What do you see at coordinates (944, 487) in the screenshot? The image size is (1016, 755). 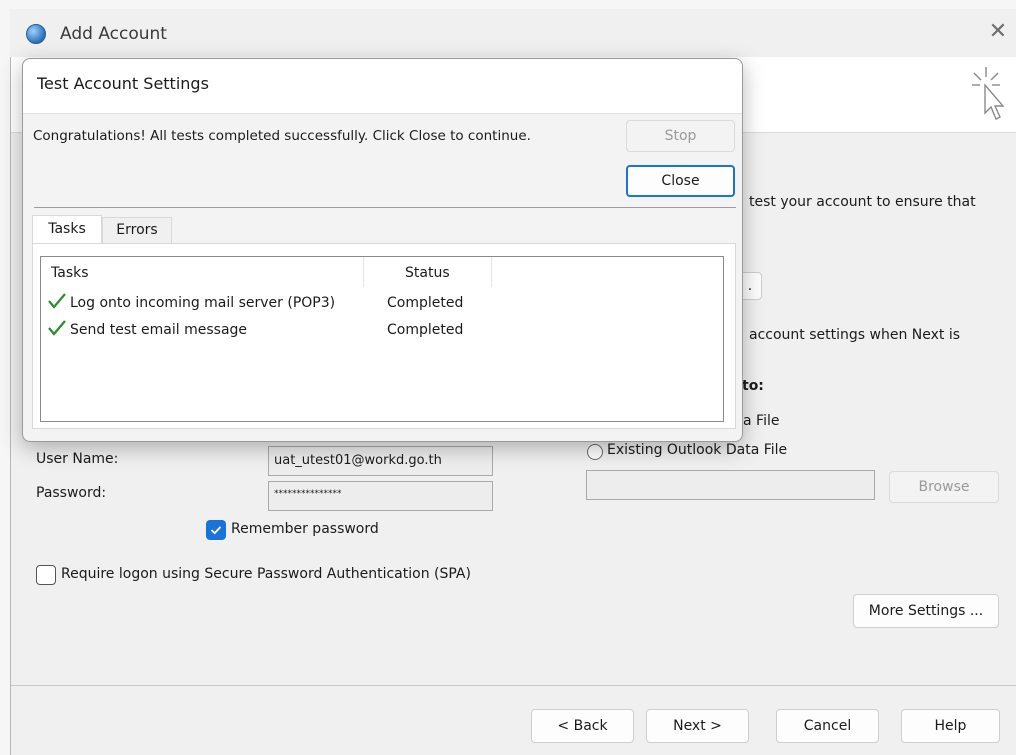 I see `browse-button: Browse` at bounding box center [944, 487].